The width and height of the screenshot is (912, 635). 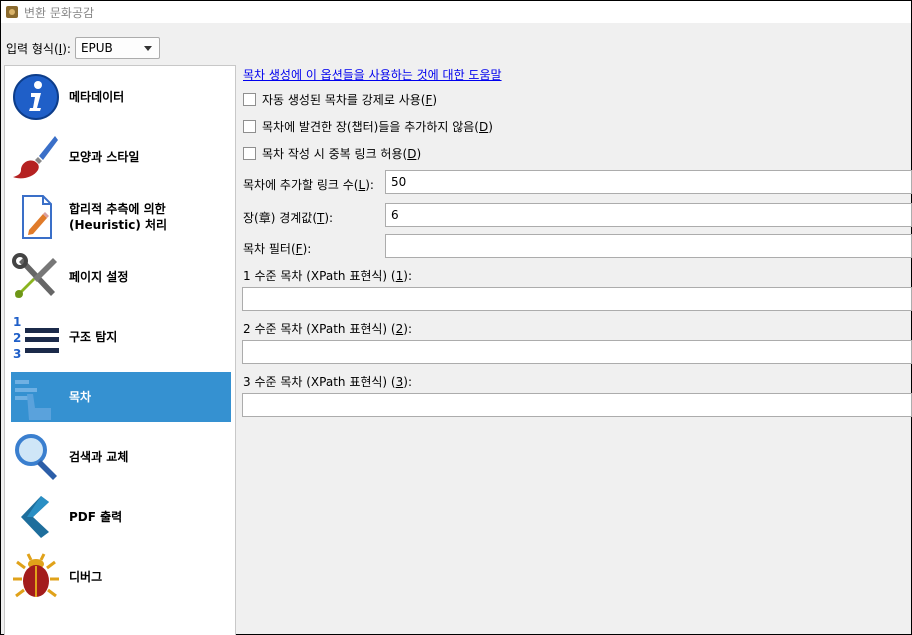 What do you see at coordinates (36, 277) in the screenshot?
I see `wrench-screwdriver-icon` at bounding box center [36, 277].